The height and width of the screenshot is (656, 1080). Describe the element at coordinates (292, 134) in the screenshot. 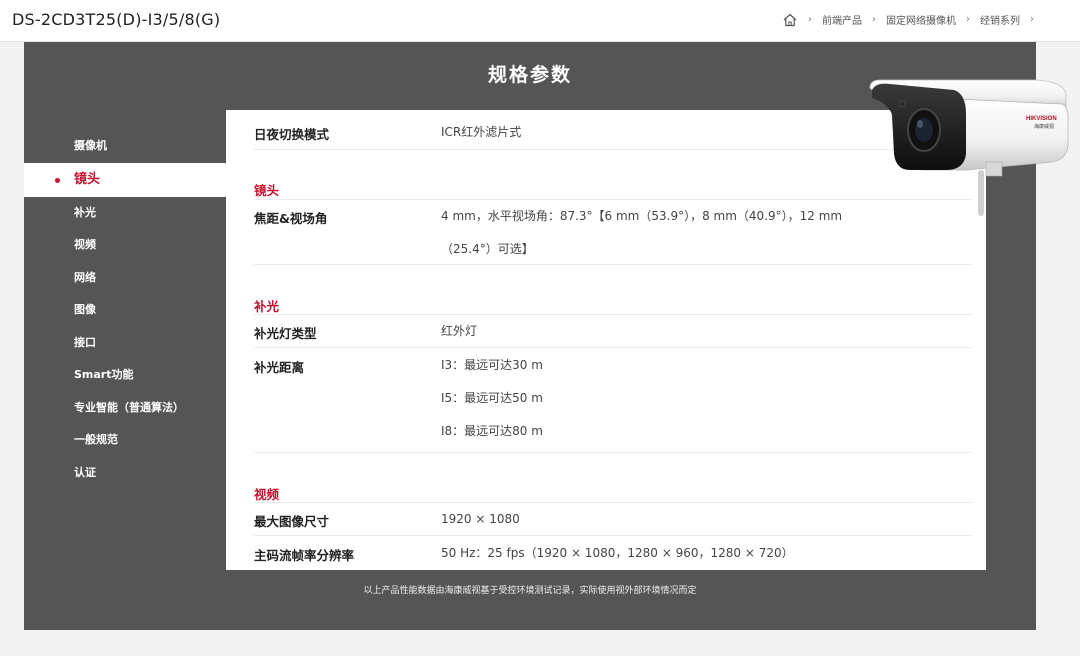

I see `spec-label: 日夜切换模式` at that location.